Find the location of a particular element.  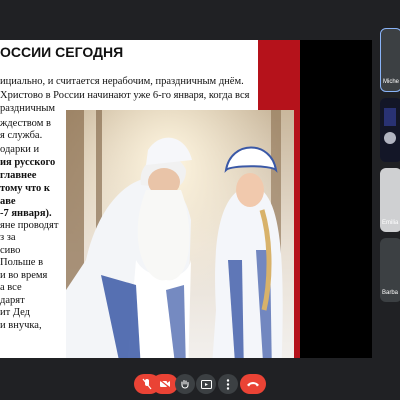

slide-text-line: раздничным is located at coordinates (28, 108).